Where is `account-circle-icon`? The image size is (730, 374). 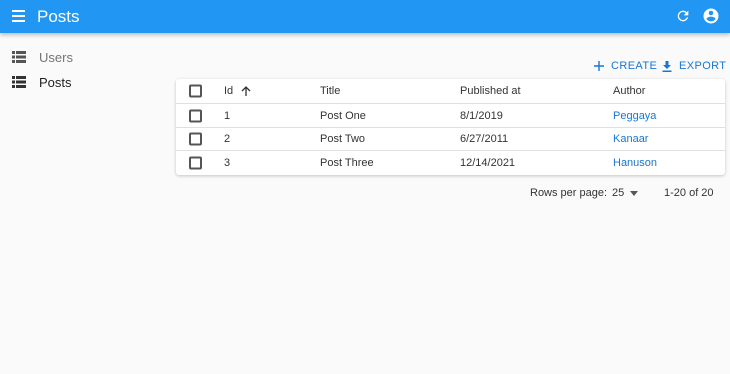
account-circle-icon is located at coordinates (711, 16).